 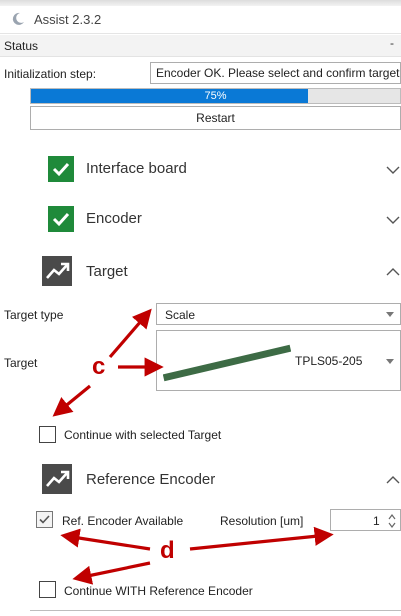 I want to click on arrow-d-to-resolution, so click(x=261, y=538).